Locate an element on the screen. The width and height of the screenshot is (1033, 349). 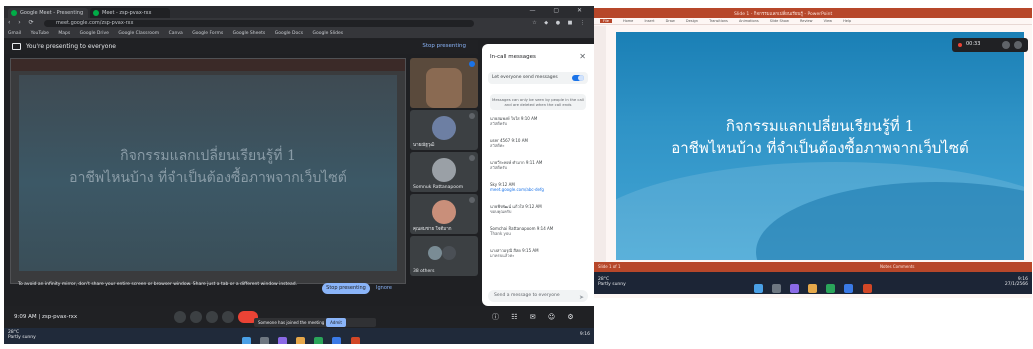
address-bar: meet.google.com/zsp-pvax-rxx is located at coordinates (259, 23).